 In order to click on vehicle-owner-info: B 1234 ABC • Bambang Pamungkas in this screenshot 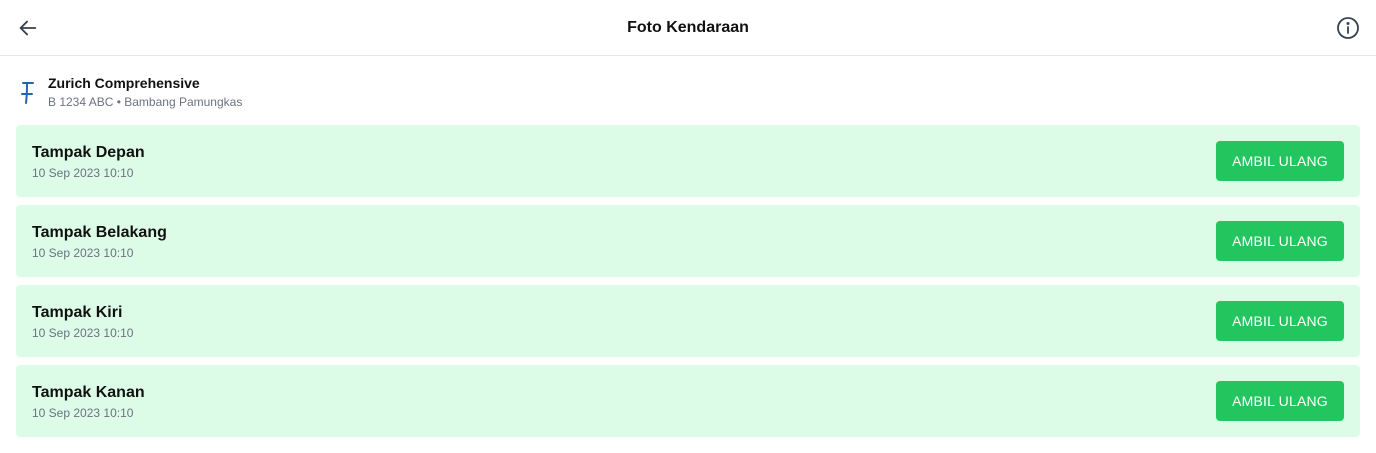, I will do `click(145, 102)`.